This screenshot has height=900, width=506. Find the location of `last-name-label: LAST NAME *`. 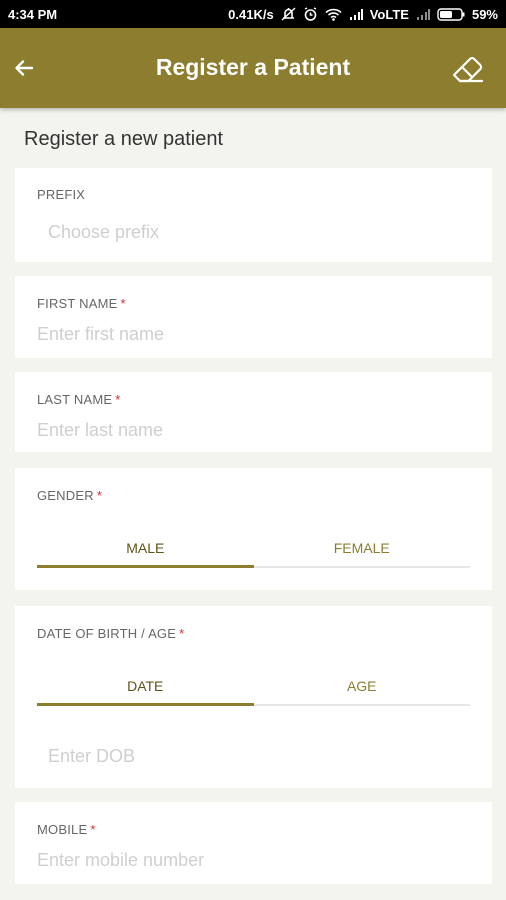

last-name-label: LAST NAME * is located at coordinates (79, 399).